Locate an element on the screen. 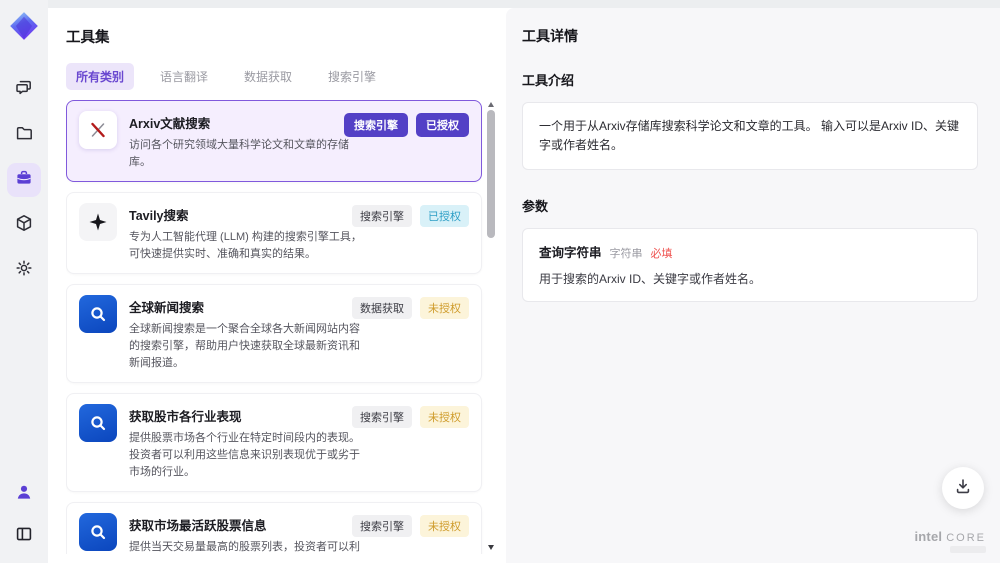  tool-tags: 数据获取 未授权 is located at coordinates (410, 308).